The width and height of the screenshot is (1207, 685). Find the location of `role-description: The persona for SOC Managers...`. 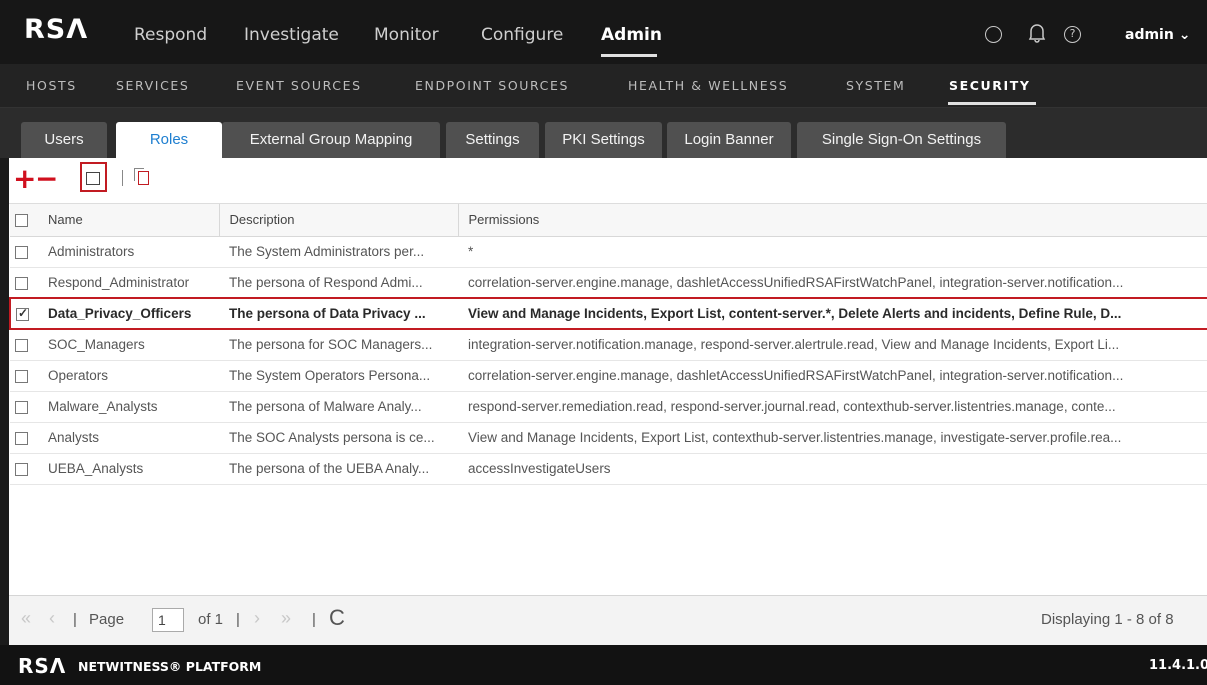

role-description: The persona for SOC Managers... is located at coordinates (338, 345).